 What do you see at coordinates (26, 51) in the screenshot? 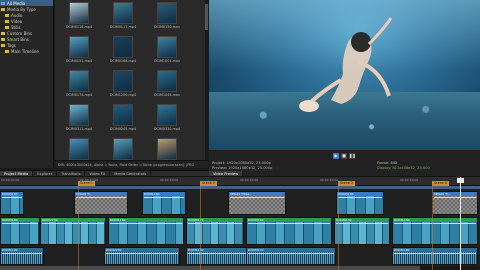
I see `tree-item: Main Timeline` at bounding box center [26, 51].